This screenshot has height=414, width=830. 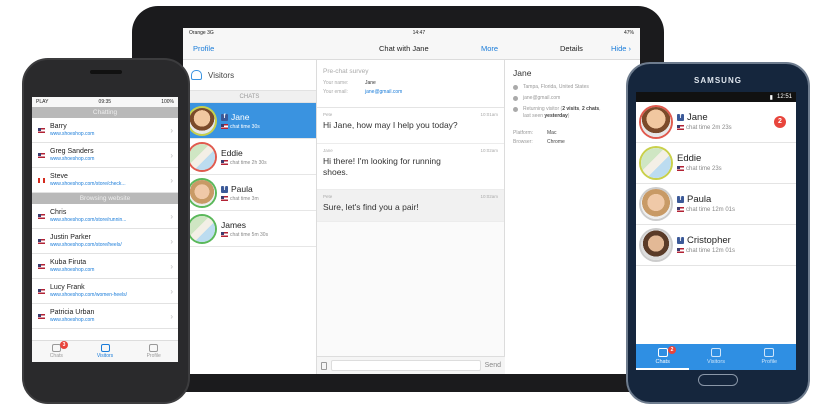 What do you see at coordinates (489, 48) in the screenshot?
I see `more-link: More` at bounding box center [489, 48].